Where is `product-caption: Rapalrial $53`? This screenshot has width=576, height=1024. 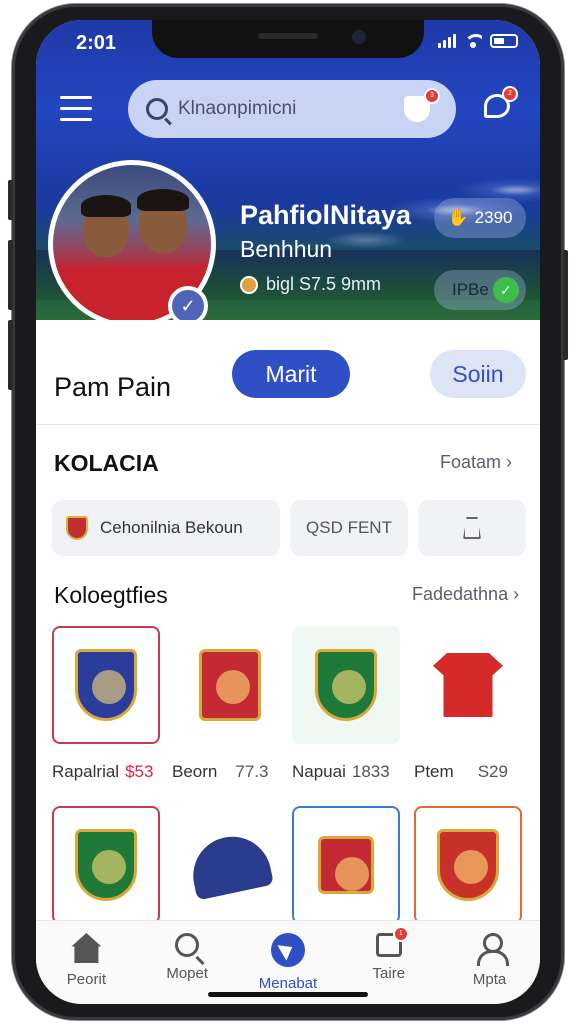
product-caption: Rapalrial $53 is located at coordinates (102, 772).